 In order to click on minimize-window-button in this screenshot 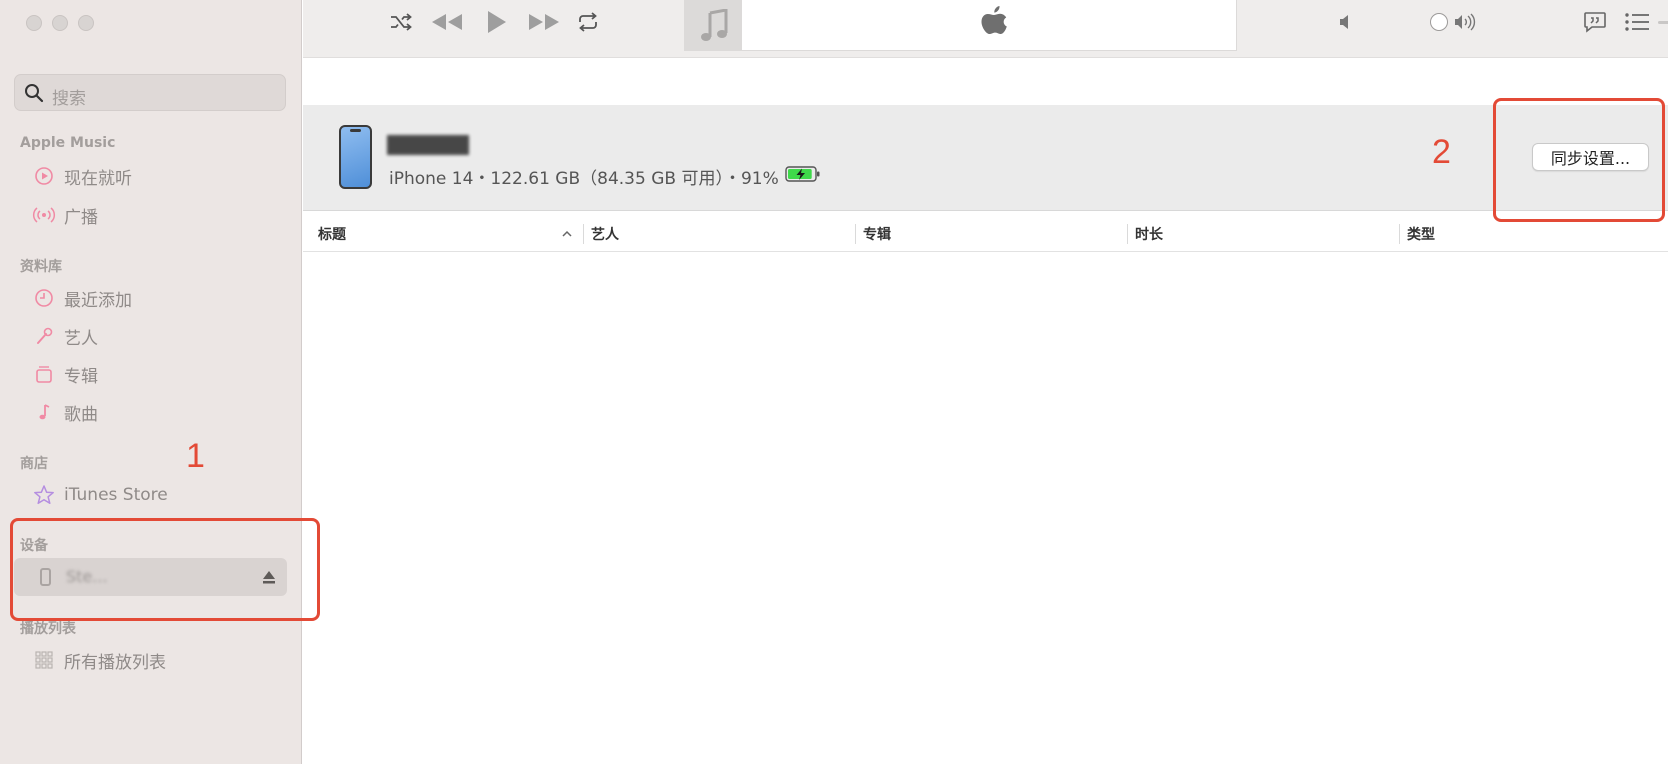, I will do `click(60, 23)`.